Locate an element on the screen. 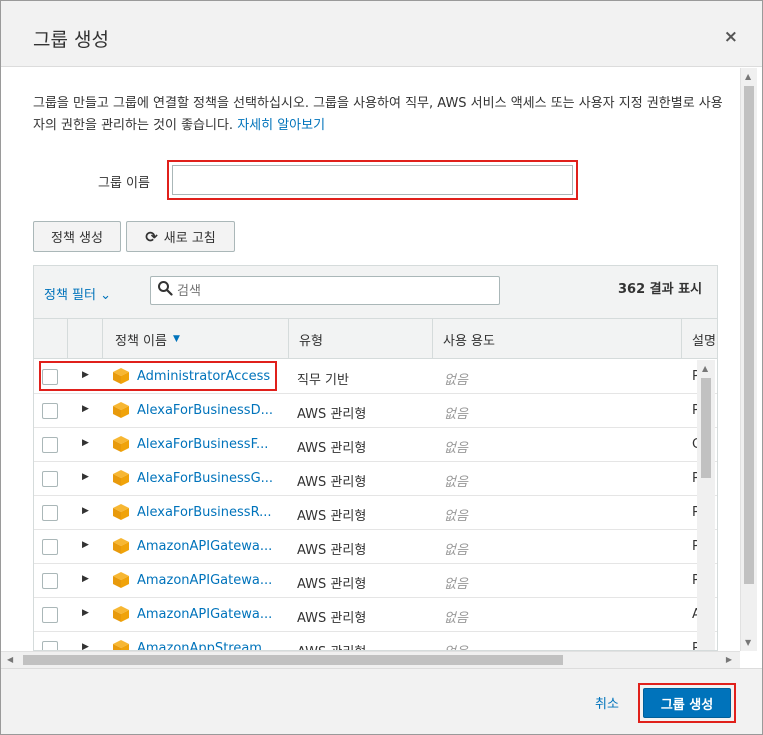 This screenshot has width=763, height=735. column-name-label: 정책 이름 is located at coordinates (141, 341).